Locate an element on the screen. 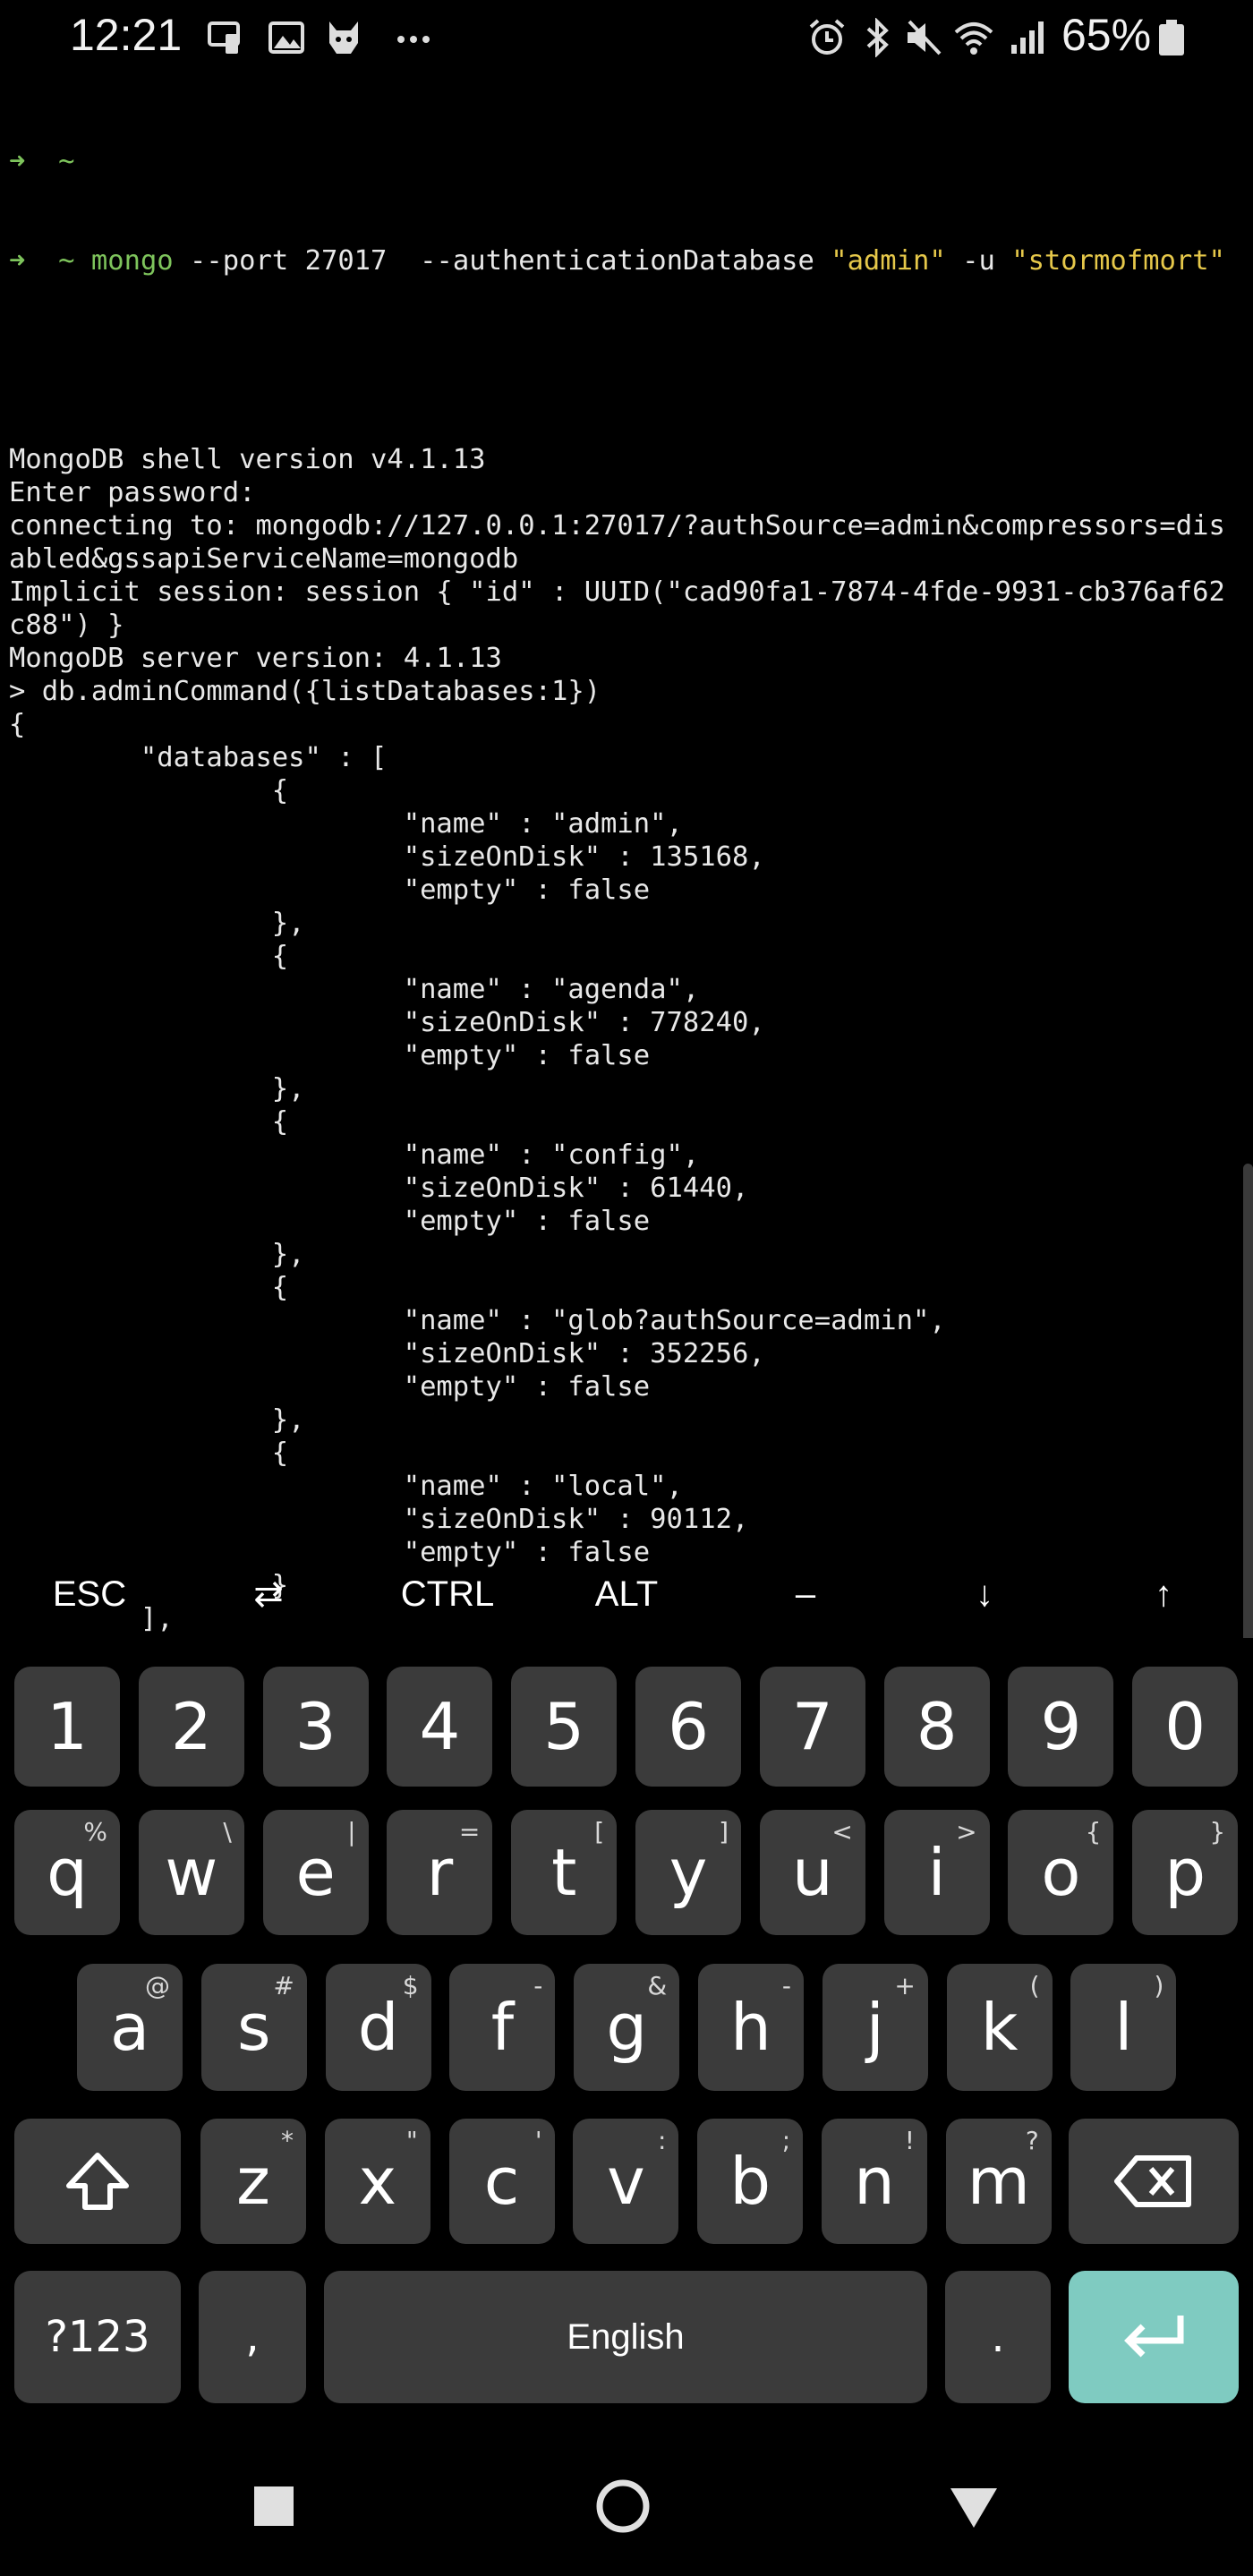 This screenshot has height=2576, width=1253. arrow-down-key: ↓ is located at coordinates (984, 1594).